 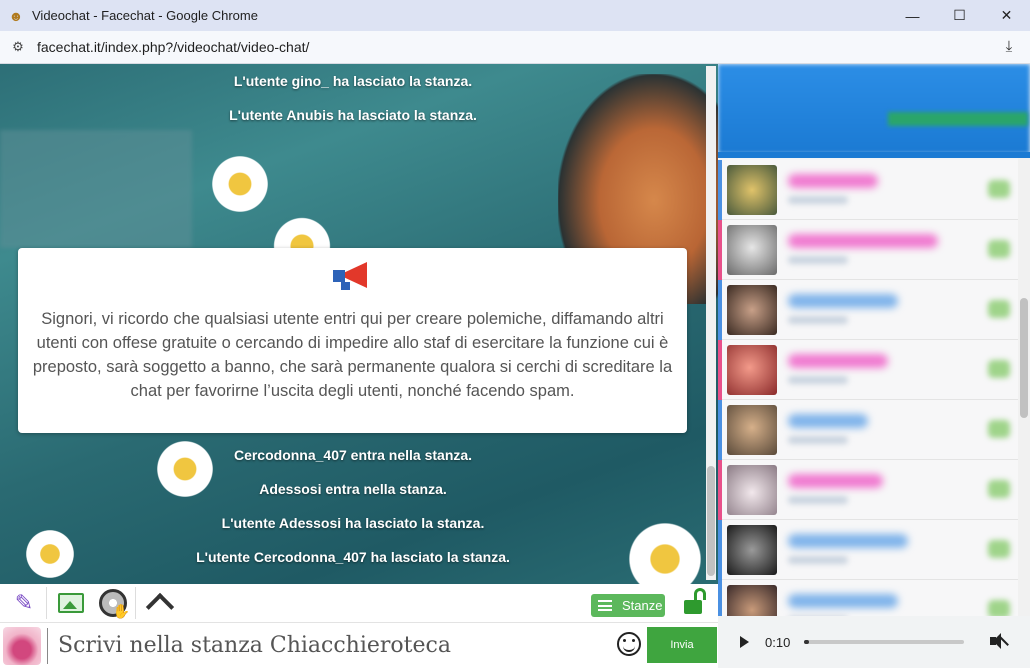 I want to click on play-icon, so click(x=744, y=642).